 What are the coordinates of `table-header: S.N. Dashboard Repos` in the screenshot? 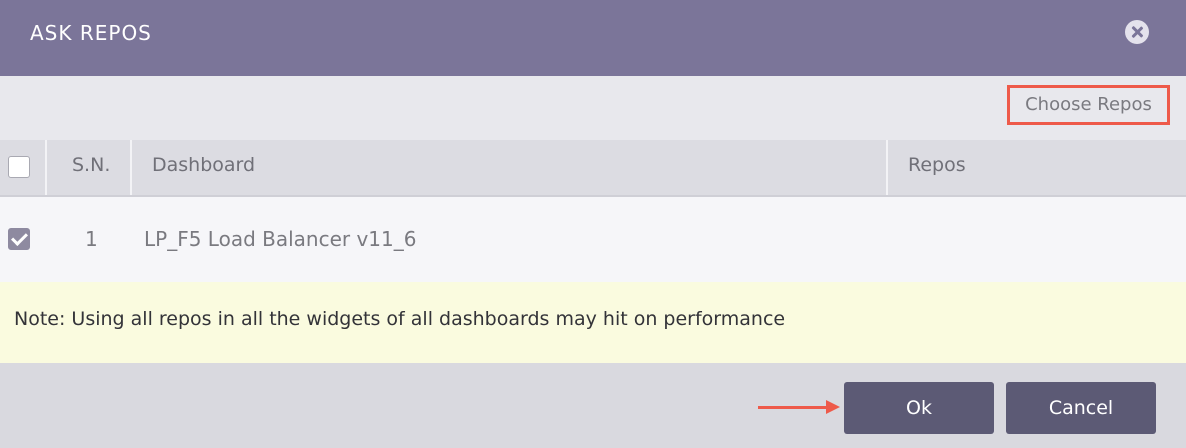 It's located at (593, 168).